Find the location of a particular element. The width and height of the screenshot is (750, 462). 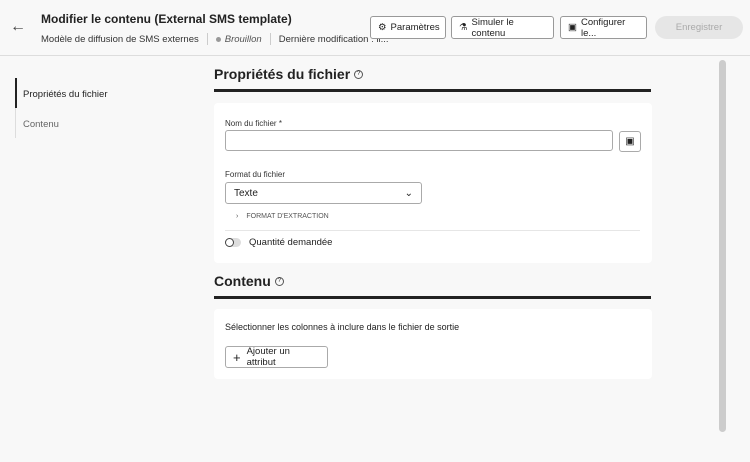

settings-button: ⚙ Paramètres is located at coordinates (408, 27).